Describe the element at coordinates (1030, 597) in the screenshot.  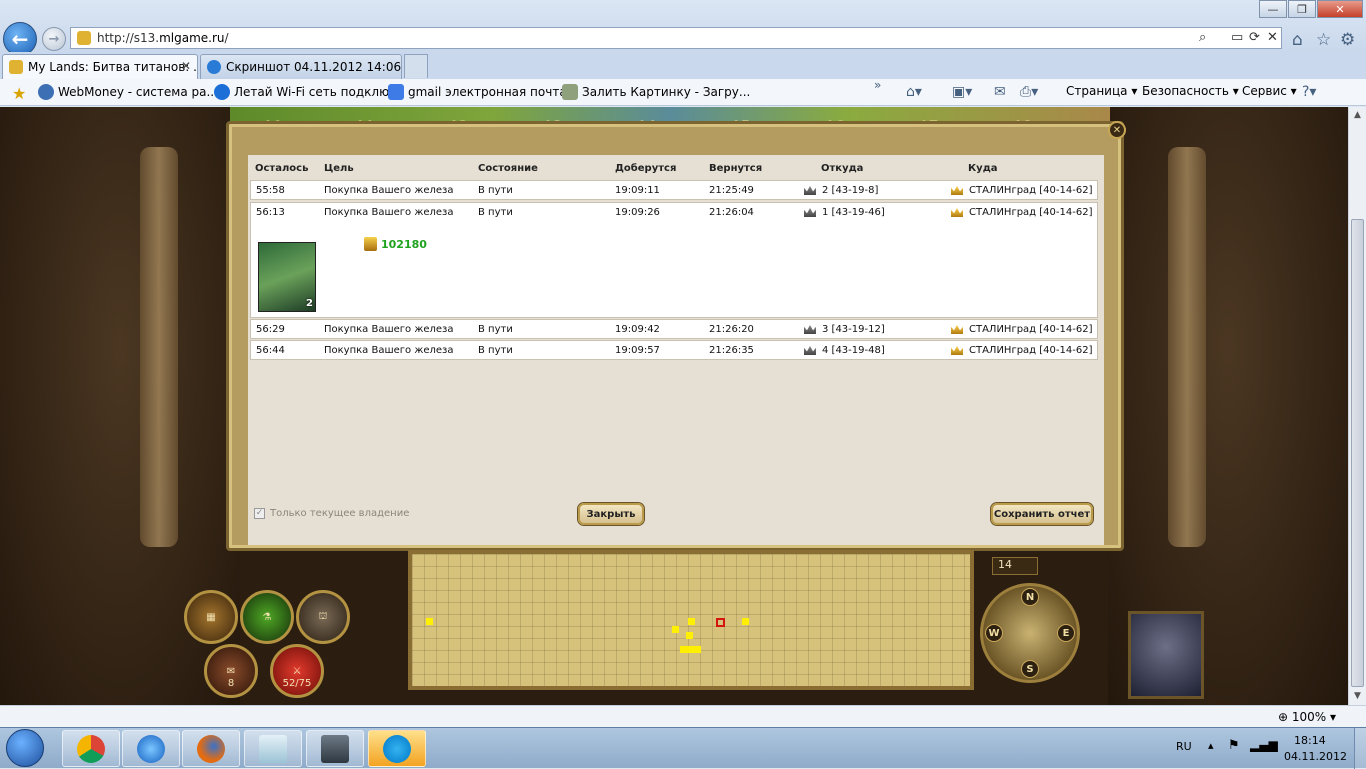
I see `compass-north-button: N` at that location.